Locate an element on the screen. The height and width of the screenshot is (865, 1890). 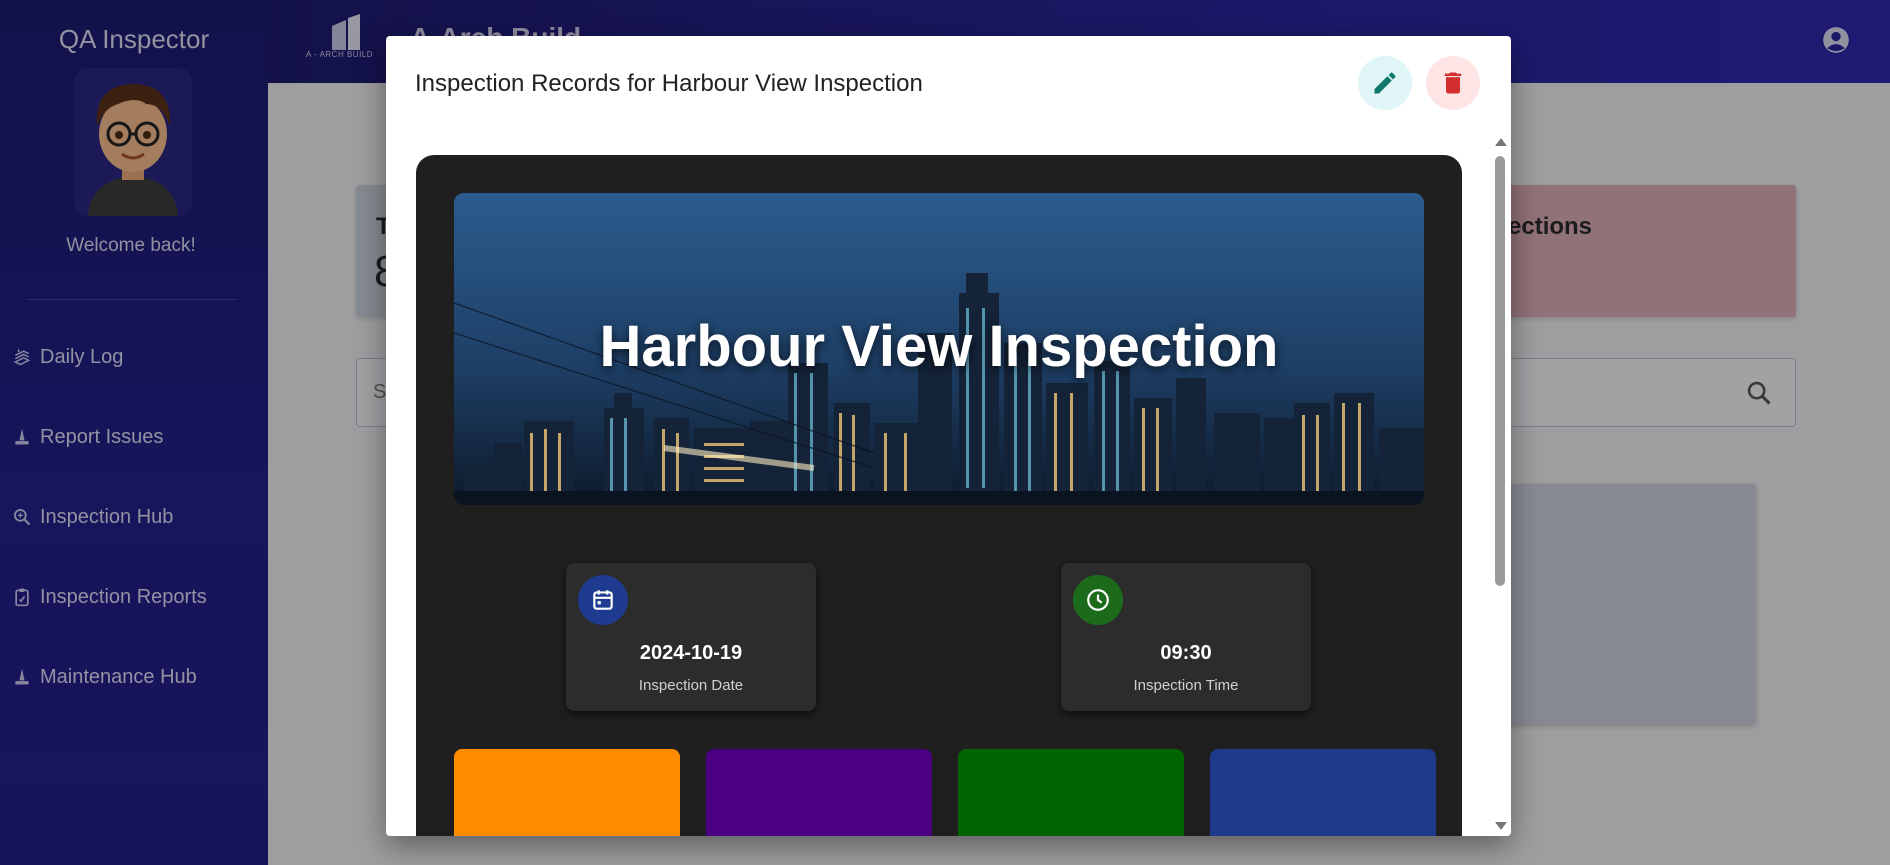
status-tile-blue is located at coordinates (1323, 792).